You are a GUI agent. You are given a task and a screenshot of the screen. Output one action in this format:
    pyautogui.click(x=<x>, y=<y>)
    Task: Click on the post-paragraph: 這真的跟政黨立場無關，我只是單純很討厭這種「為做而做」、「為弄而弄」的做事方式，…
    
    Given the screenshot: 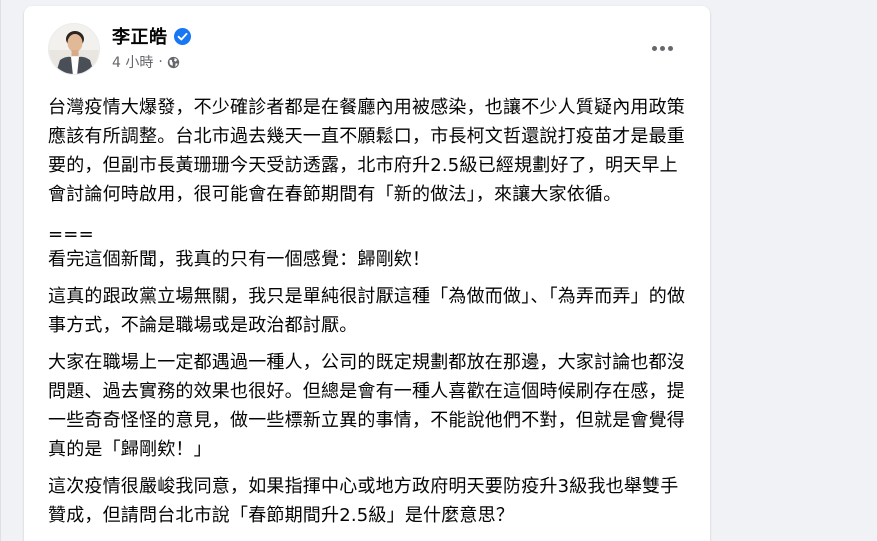 What is the action you would take?
    pyautogui.click(x=367, y=311)
    